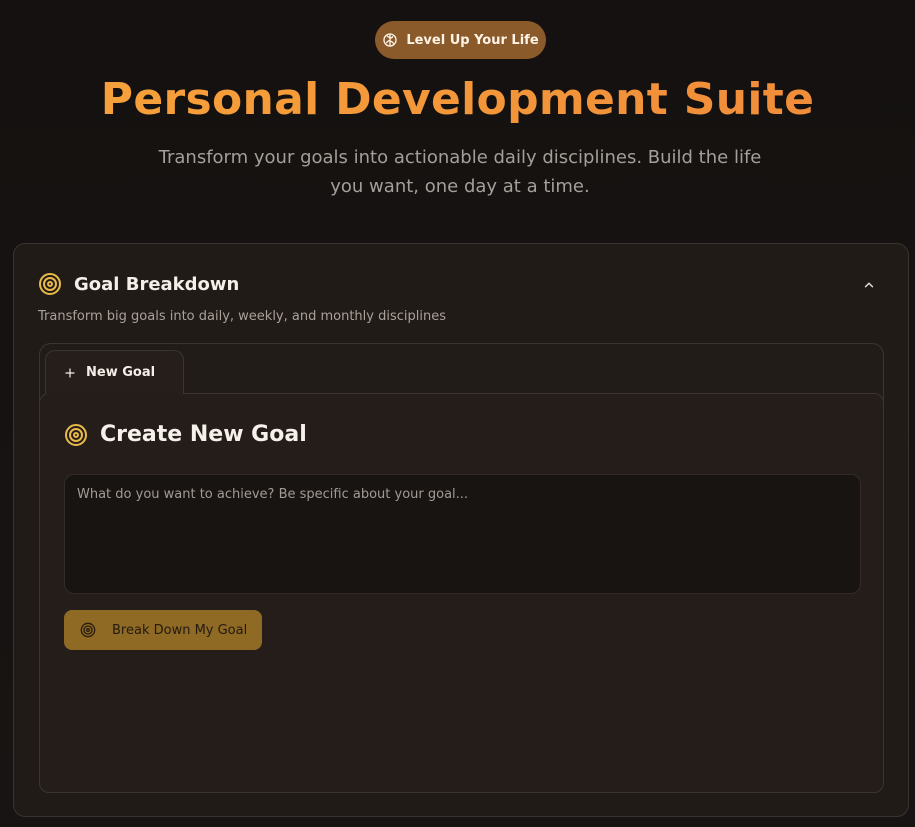  I want to click on panel-header: Create New Goal, so click(185, 434).